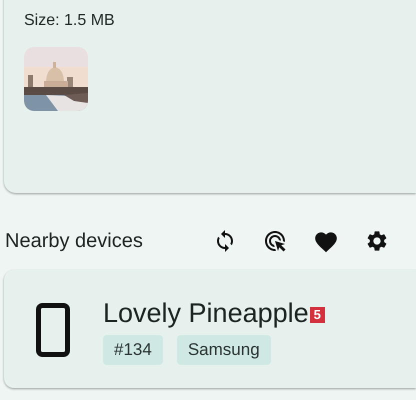 This screenshot has height=400, width=416. Describe the element at coordinates (69, 21) in the screenshot. I see `file-size-label: Size: 1.5 MB` at that location.